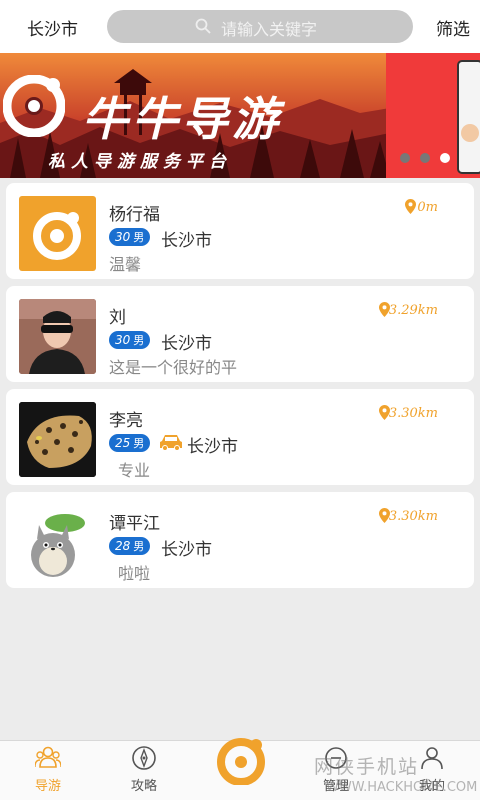 Image resolution: width=480 pixels, height=800 pixels. Describe the element at coordinates (117, 318) in the screenshot. I see `guide-name: 刘` at that location.